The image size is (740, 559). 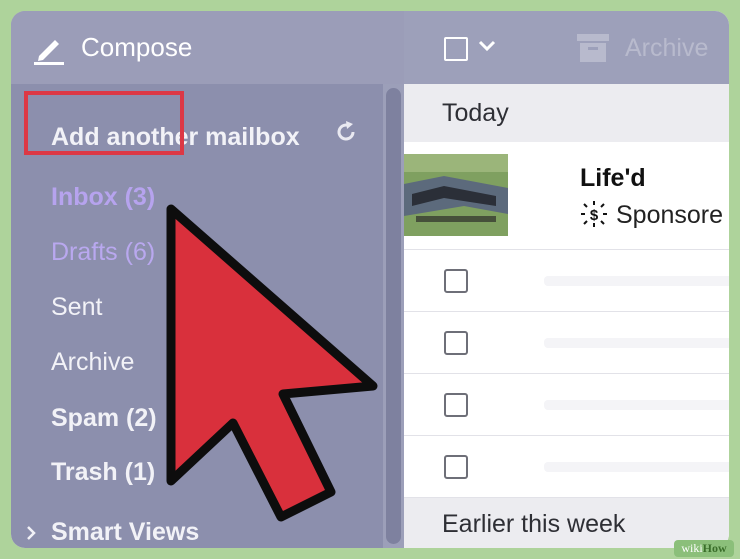 I want to click on chevron-down-icon, so click(x=487, y=48).